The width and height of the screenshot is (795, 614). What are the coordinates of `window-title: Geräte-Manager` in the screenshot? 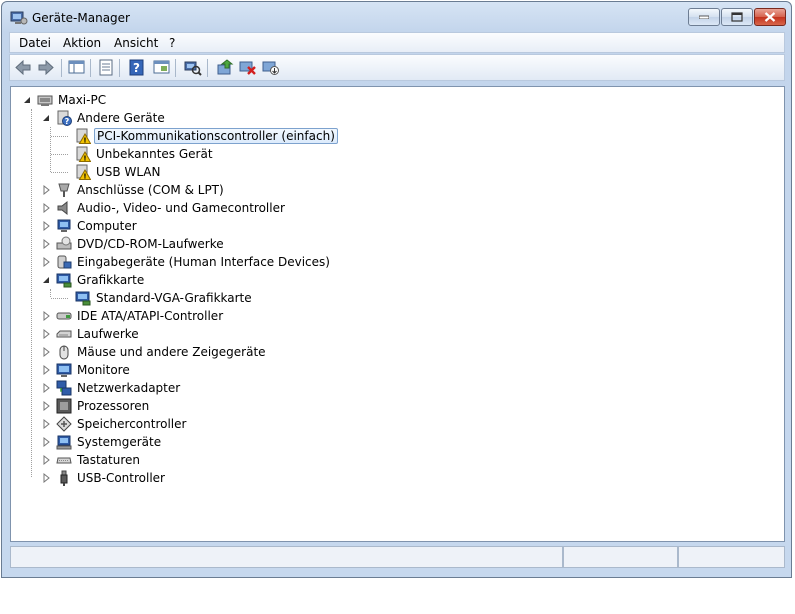 It's located at (81, 18).